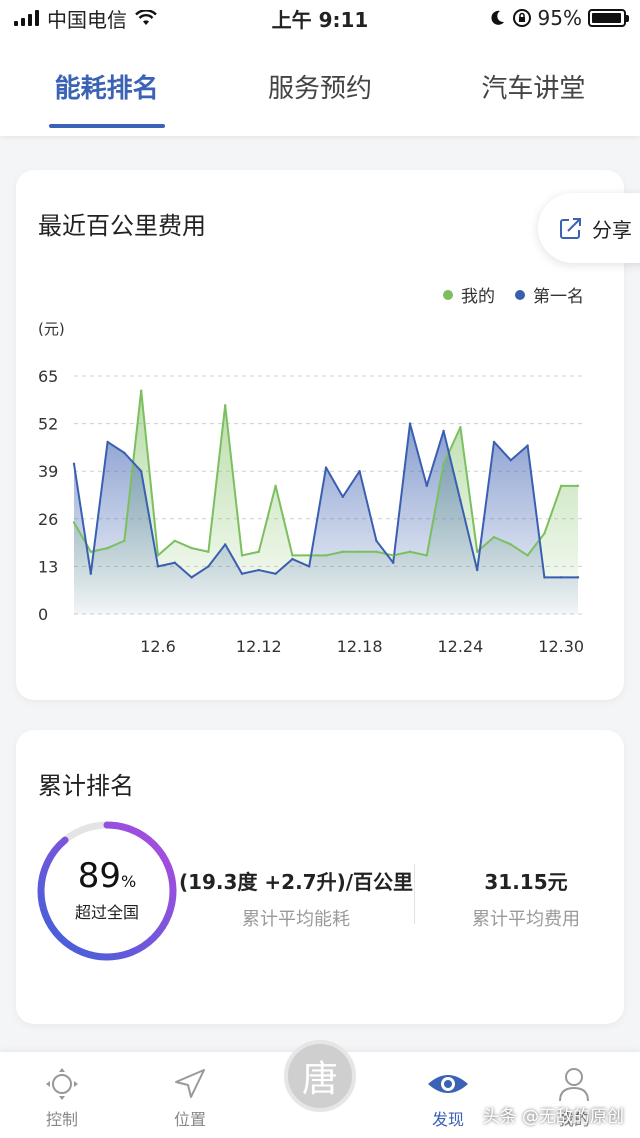 This screenshot has width=640, height=1138. Describe the element at coordinates (51, 329) in the screenshot. I see `y-unit-label: (元)` at that location.